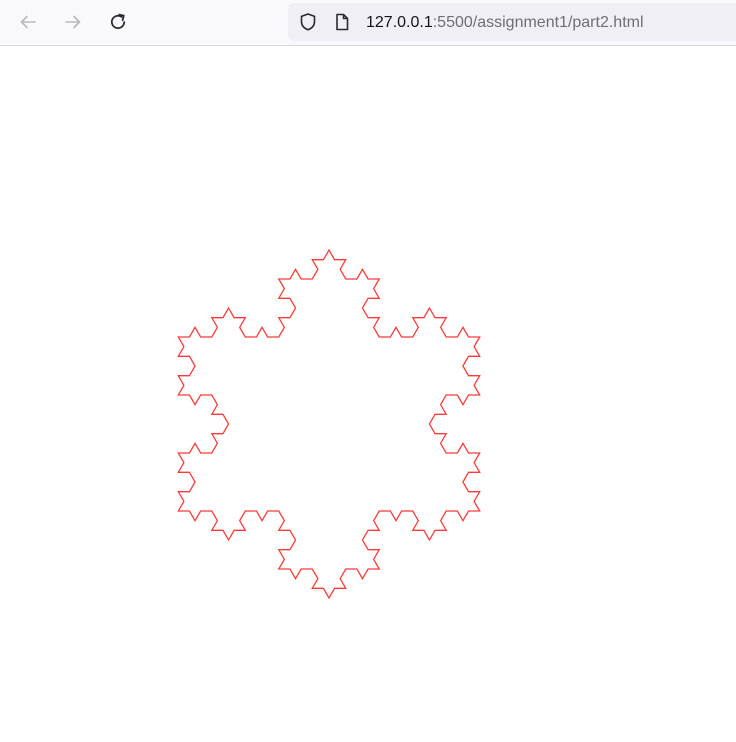 The image size is (736, 742). Describe the element at coordinates (342, 22) in the screenshot. I see `page-icon` at that location.